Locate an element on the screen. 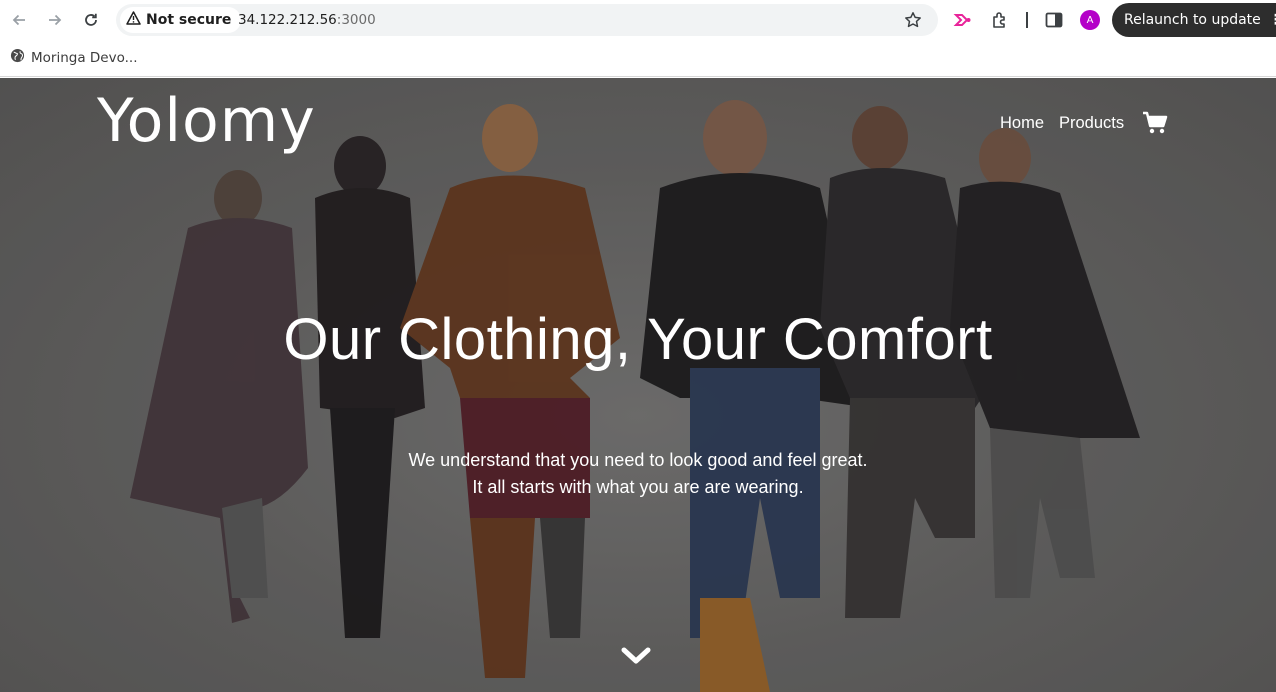  star-icon is located at coordinates (913, 22).